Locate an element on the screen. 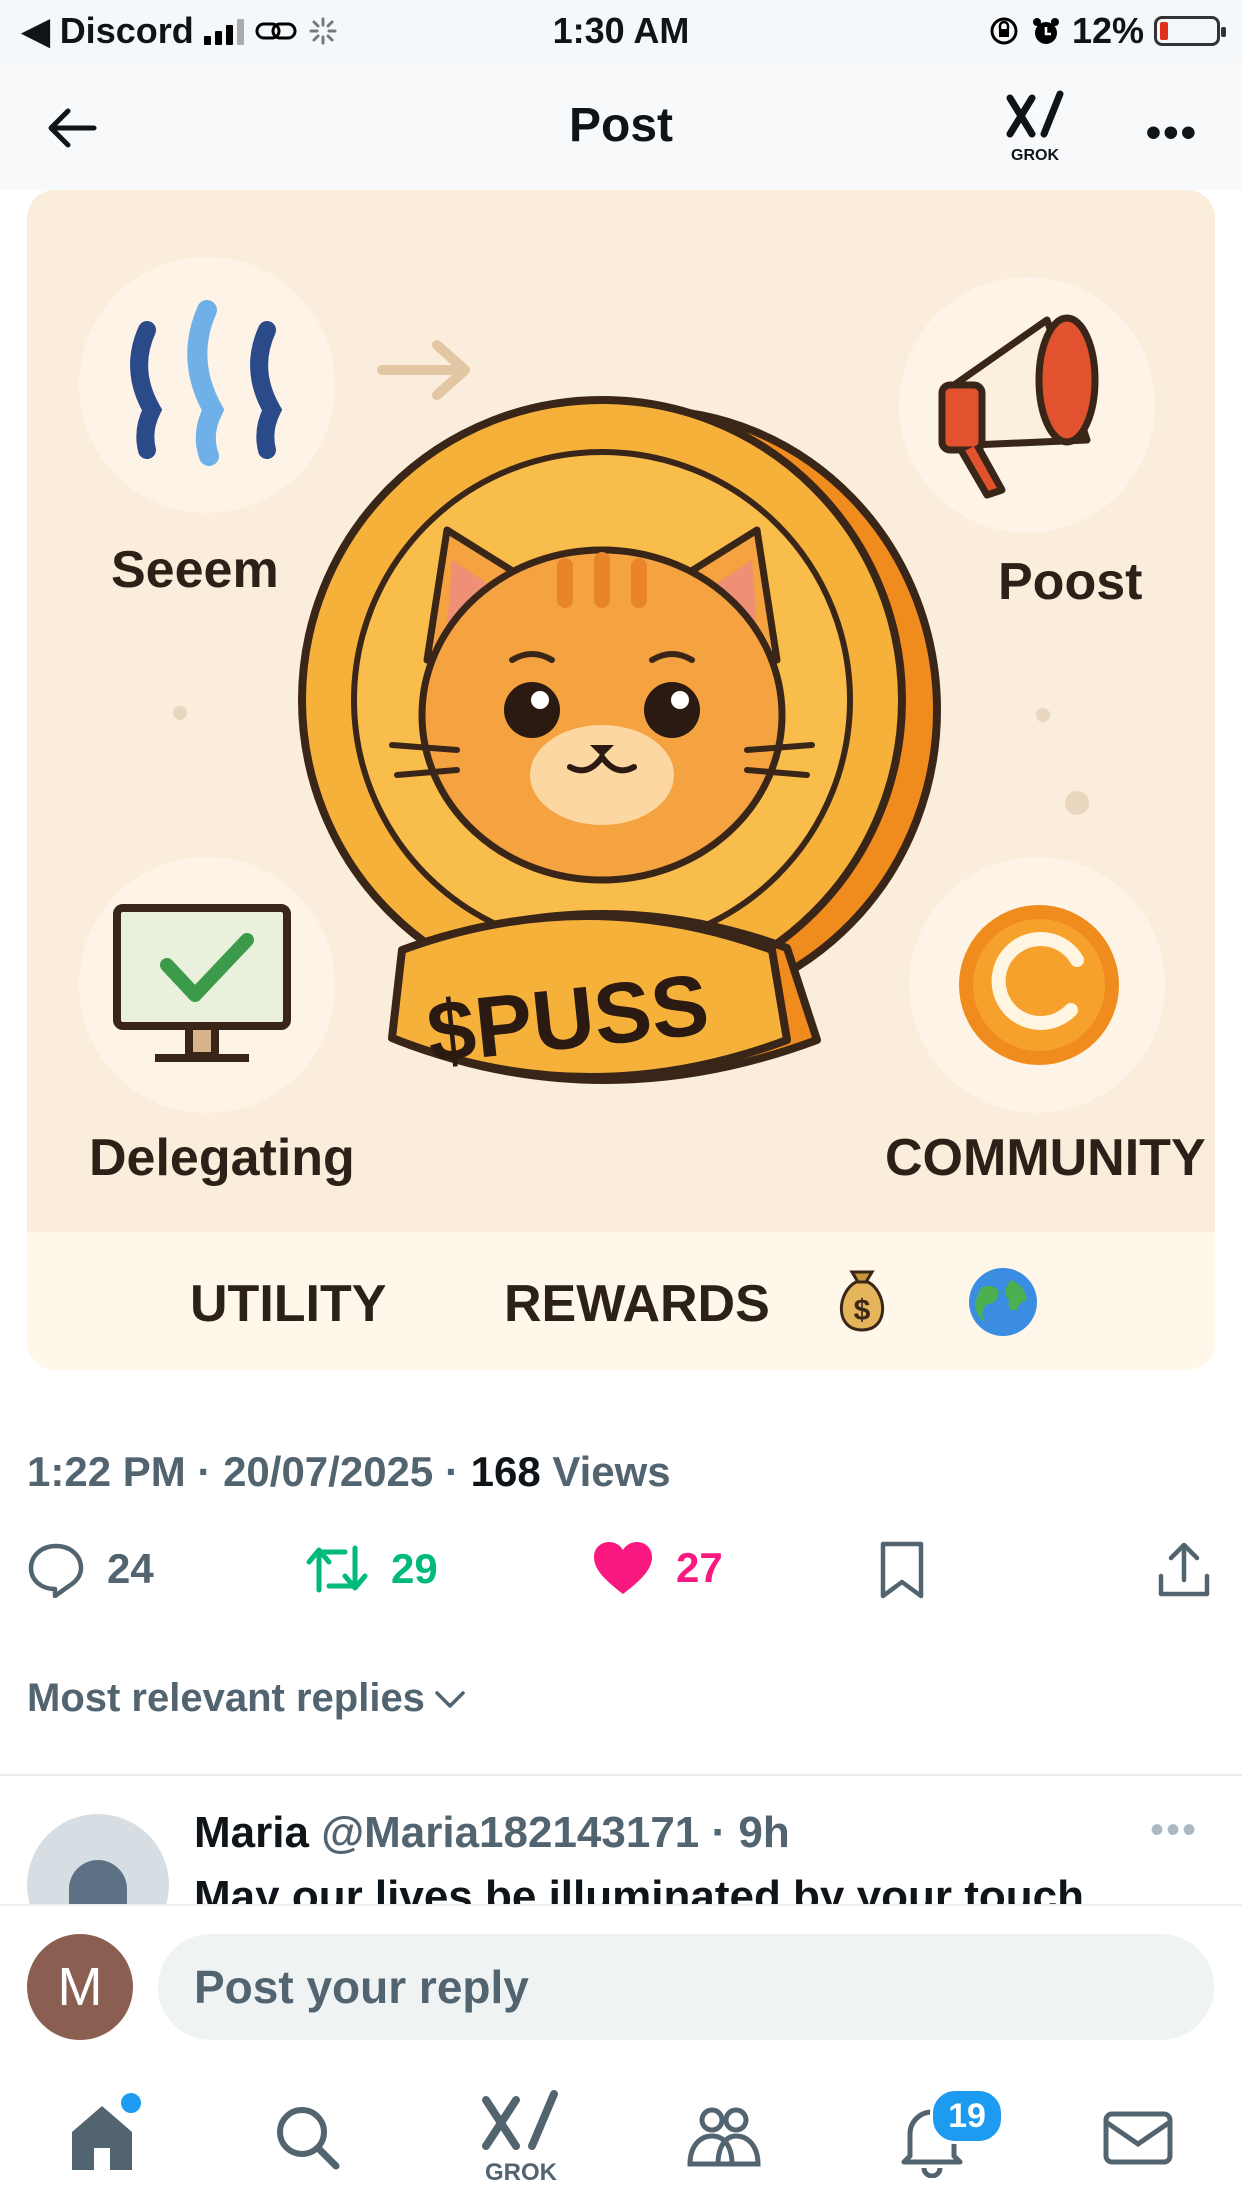 The height and width of the screenshot is (2208, 1242). avatar is located at coordinates (98, 1859).